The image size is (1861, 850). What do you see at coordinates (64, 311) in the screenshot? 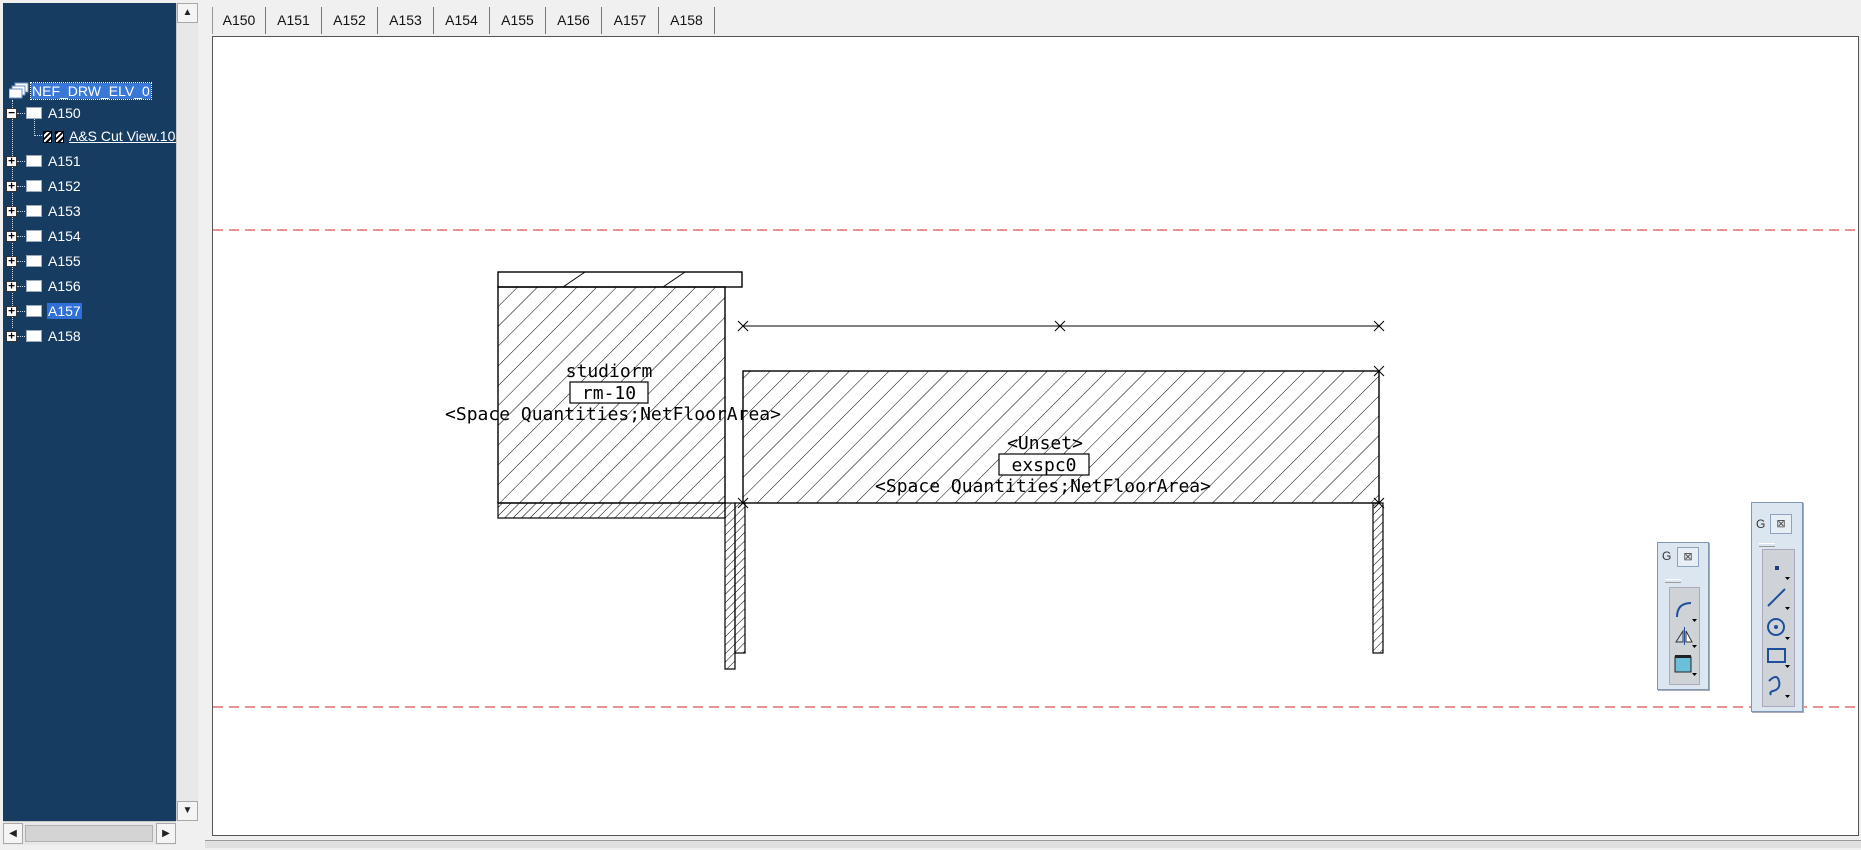
I see `tree-item-label: A157` at bounding box center [64, 311].